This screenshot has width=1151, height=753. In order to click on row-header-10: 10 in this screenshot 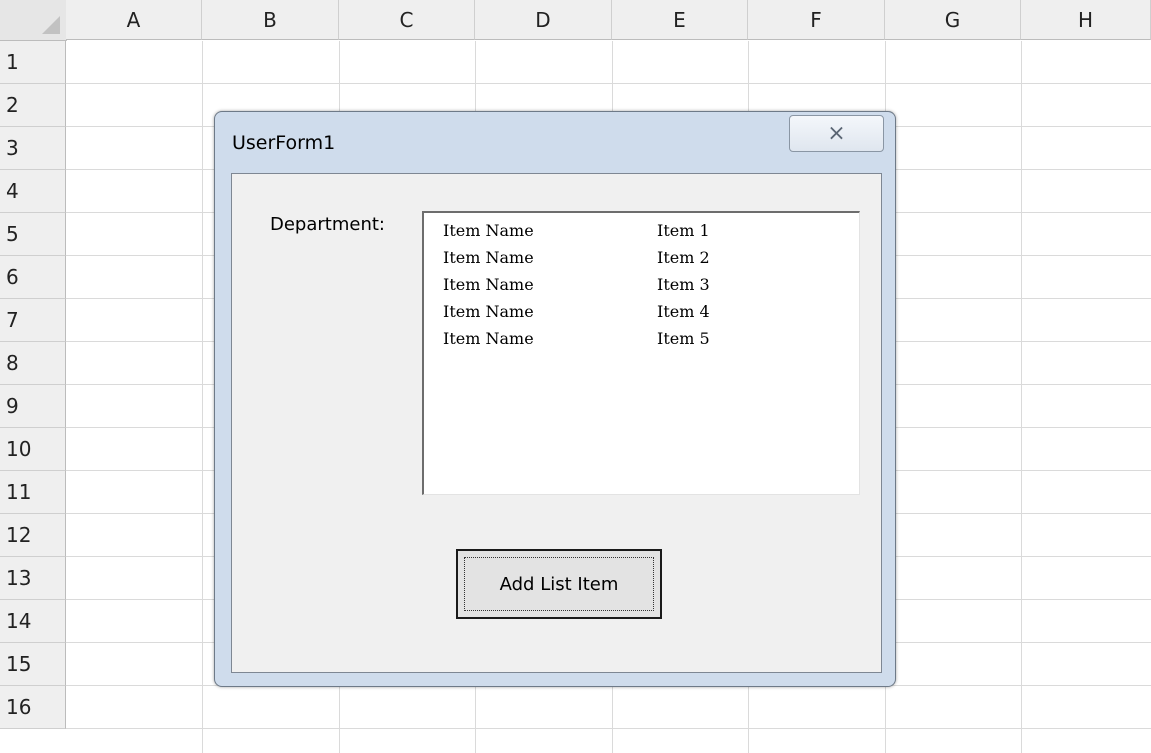, I will do `click(33, 449)`.